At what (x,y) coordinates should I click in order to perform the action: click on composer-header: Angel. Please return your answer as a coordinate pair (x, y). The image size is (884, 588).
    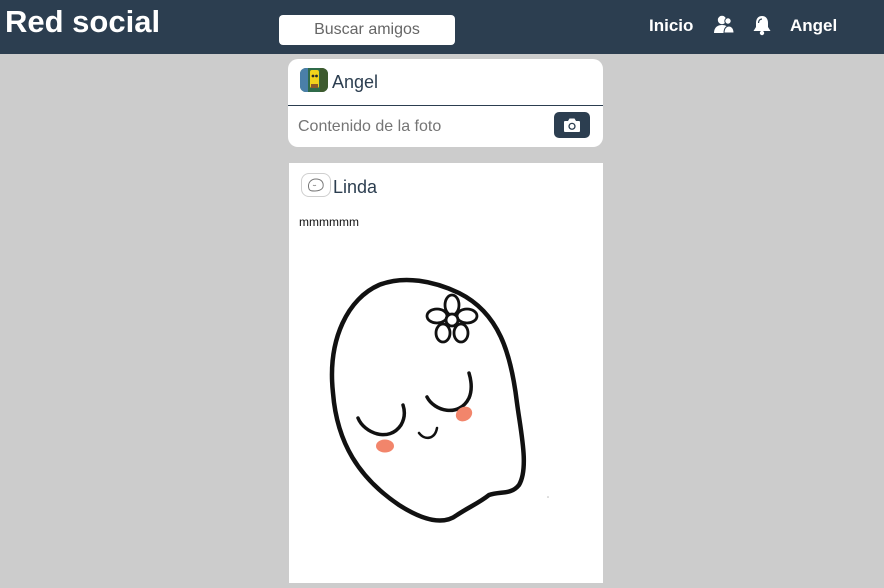
    Looking at the image, I should click on (445, 82).